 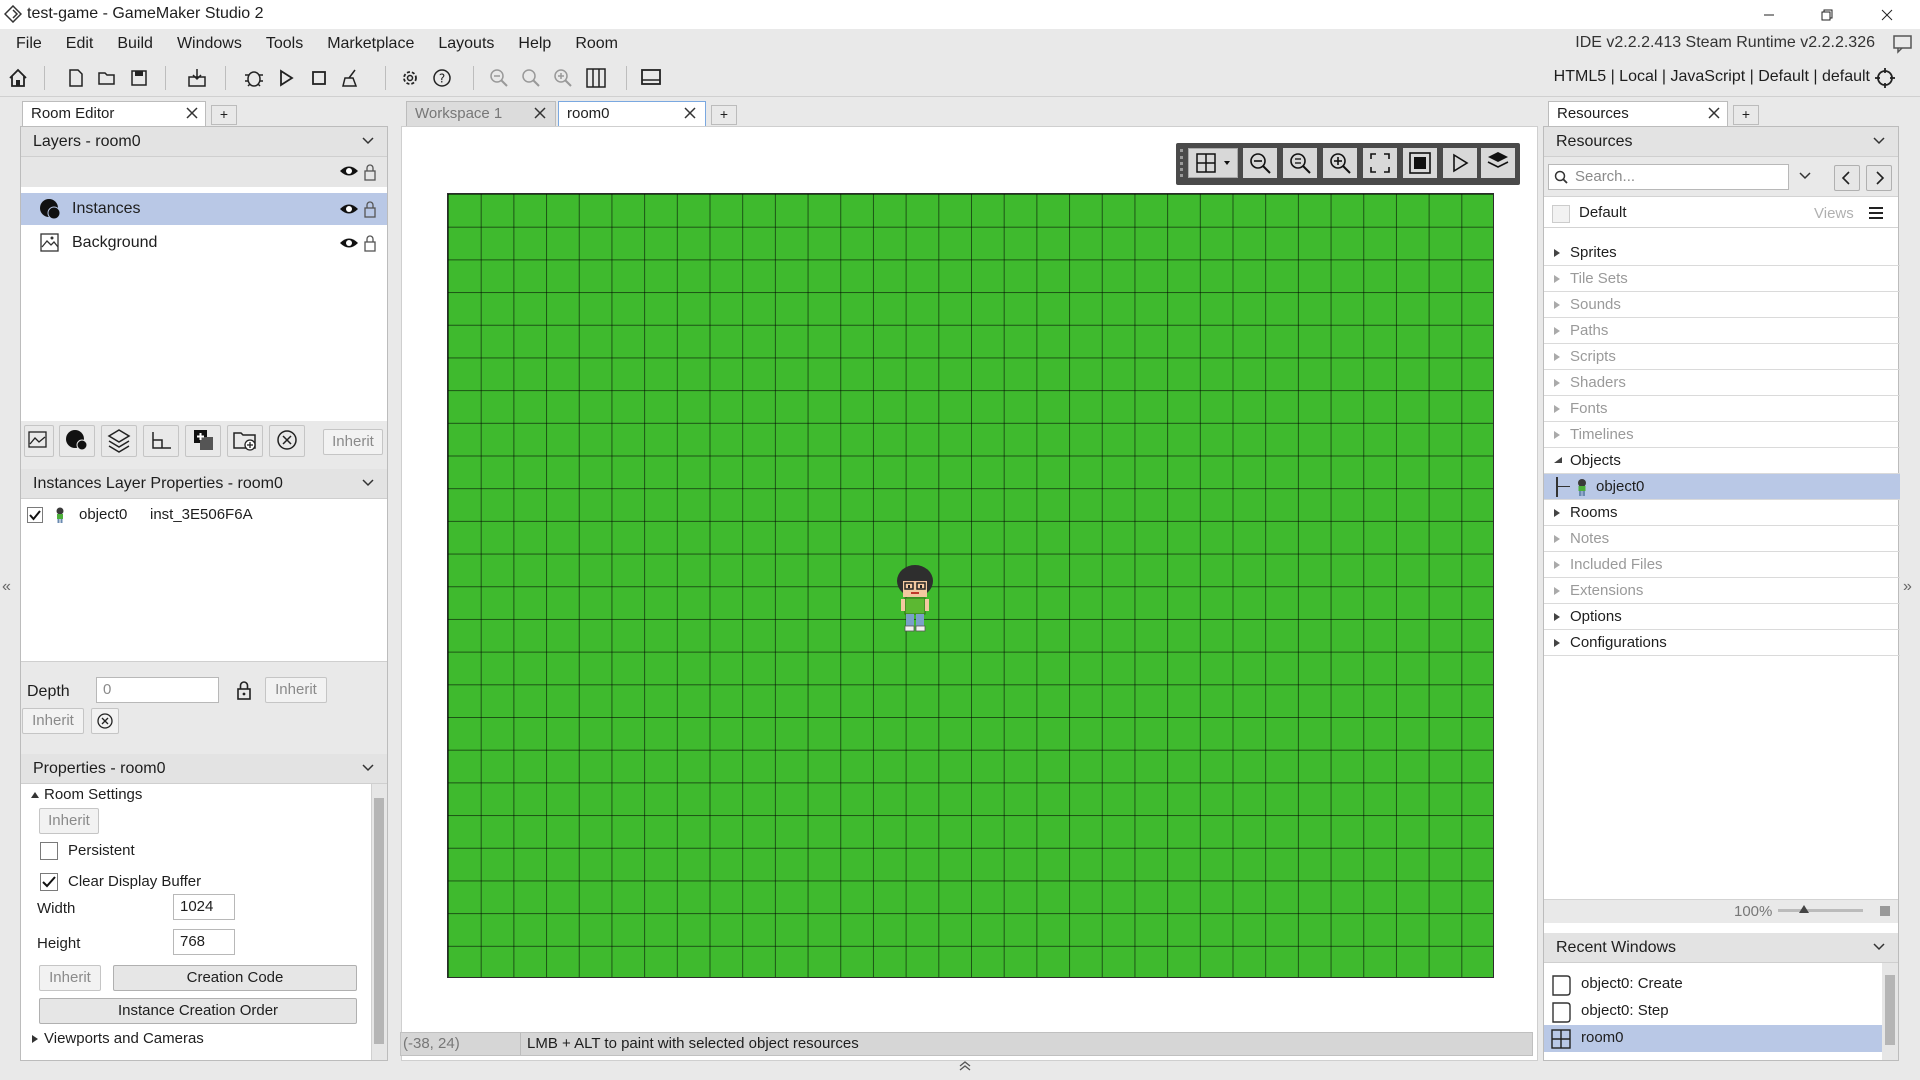 I want to click on add-background-layer-icon, so click(x=39, y=441).